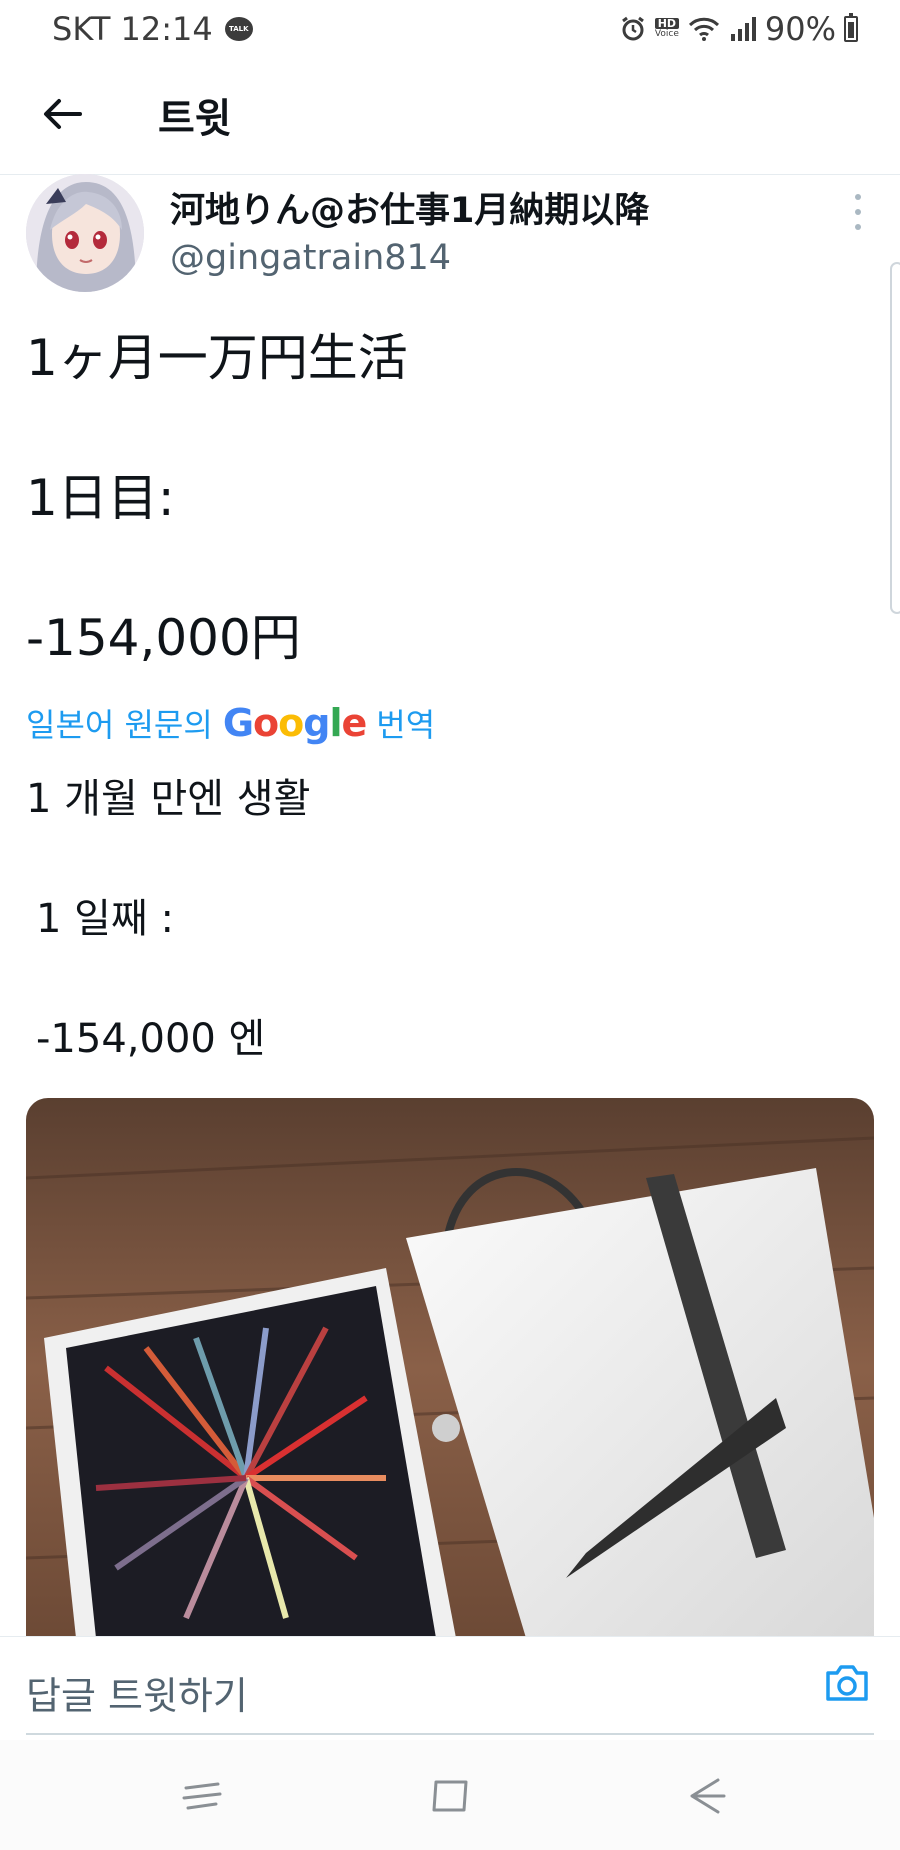  What do you see at coordinates (450, 1688) in the screenshot?
I see `reply-bar: 답글 트윗하기` at bounding box center [450, 1688].